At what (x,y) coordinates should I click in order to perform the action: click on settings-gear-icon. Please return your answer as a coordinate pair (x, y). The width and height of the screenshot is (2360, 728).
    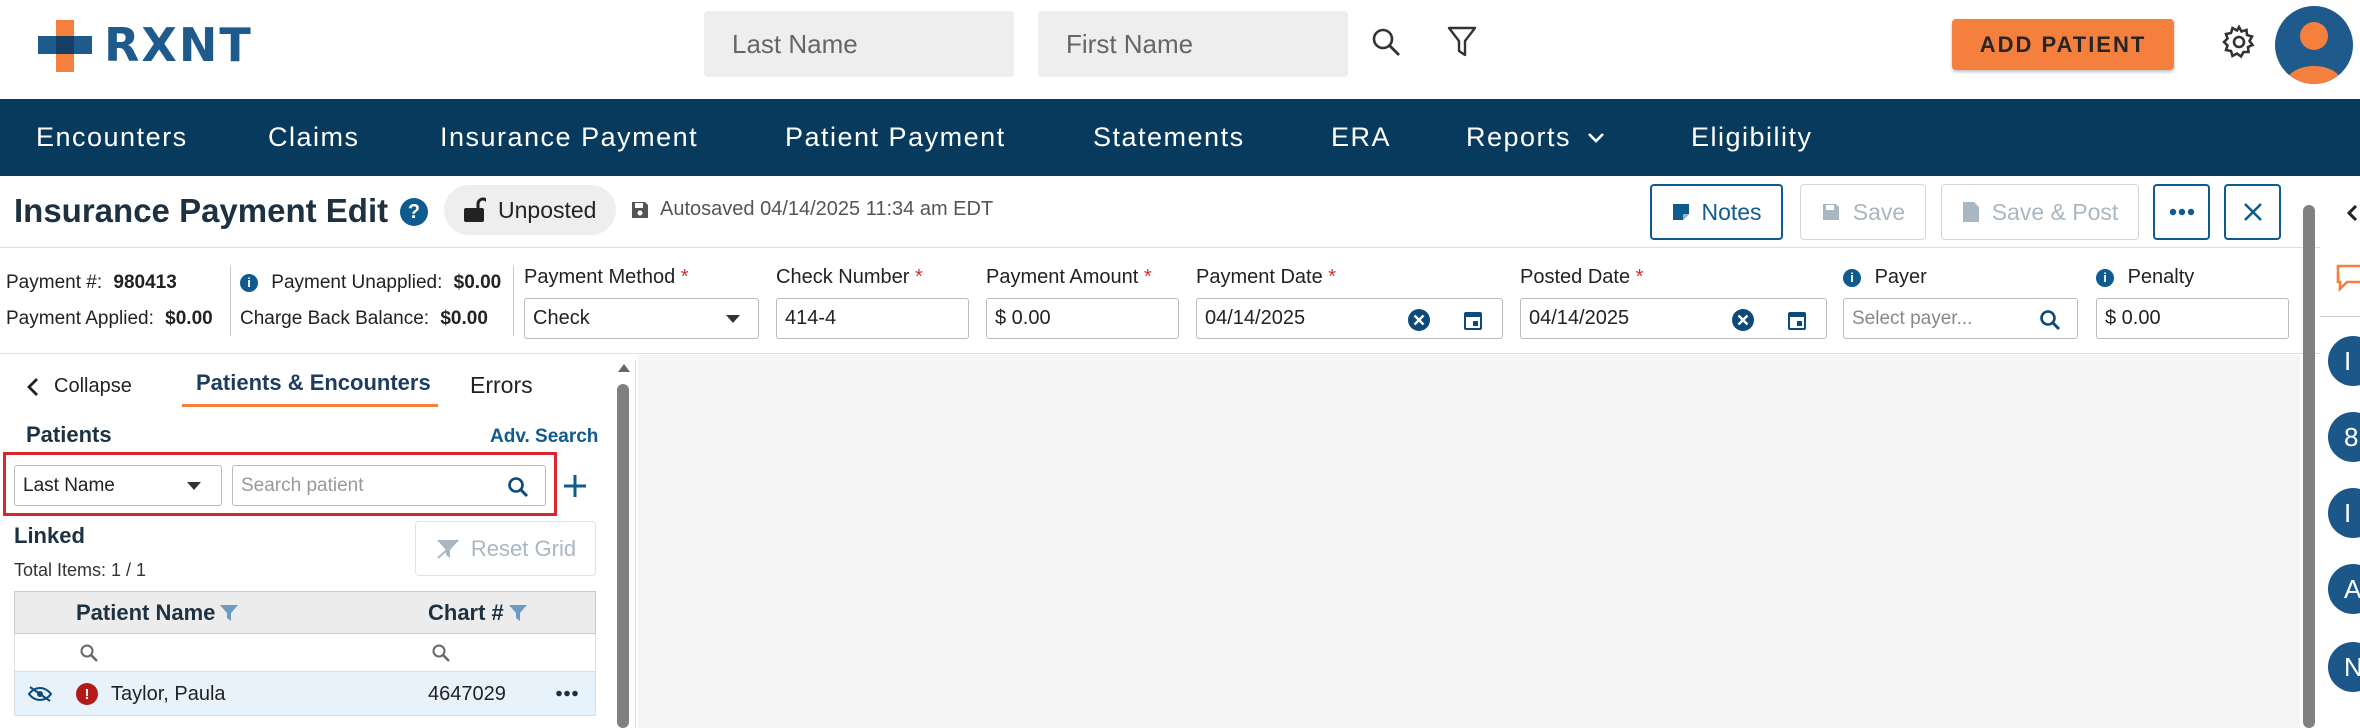
    Looking at the image, I should click on (2239, 42).